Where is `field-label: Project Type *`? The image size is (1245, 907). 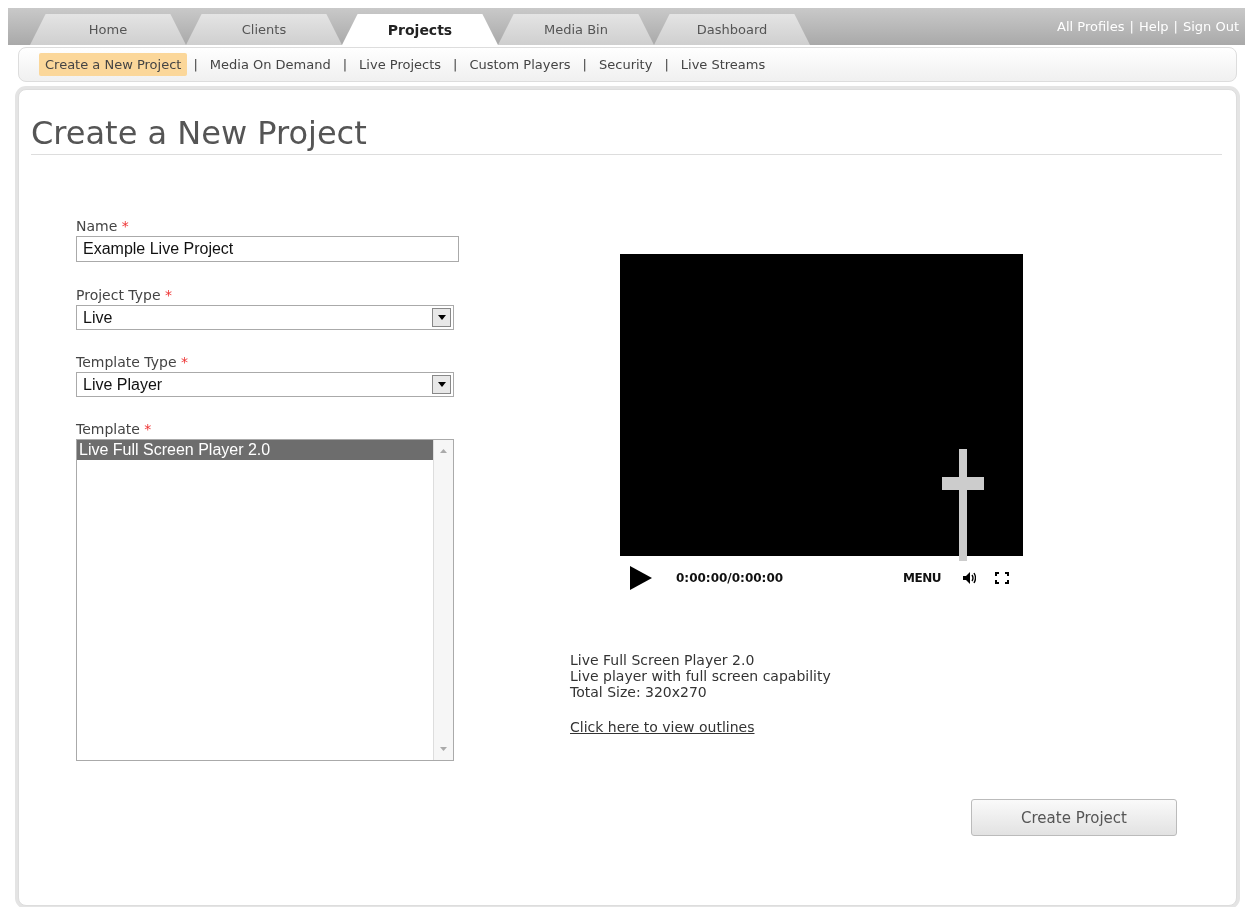 field-label: Project Type * is located at coordinates (124, 295).